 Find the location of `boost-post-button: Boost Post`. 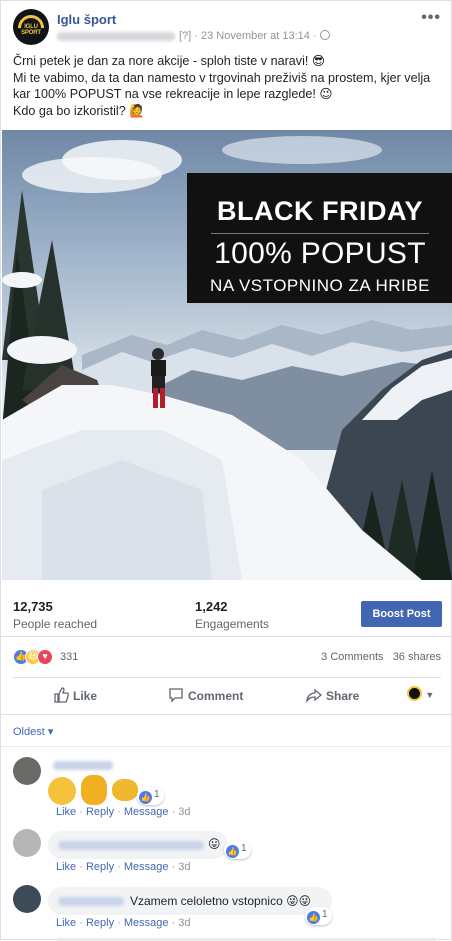

boost-post-button: Boost Post is located at coordinates (401, 614).